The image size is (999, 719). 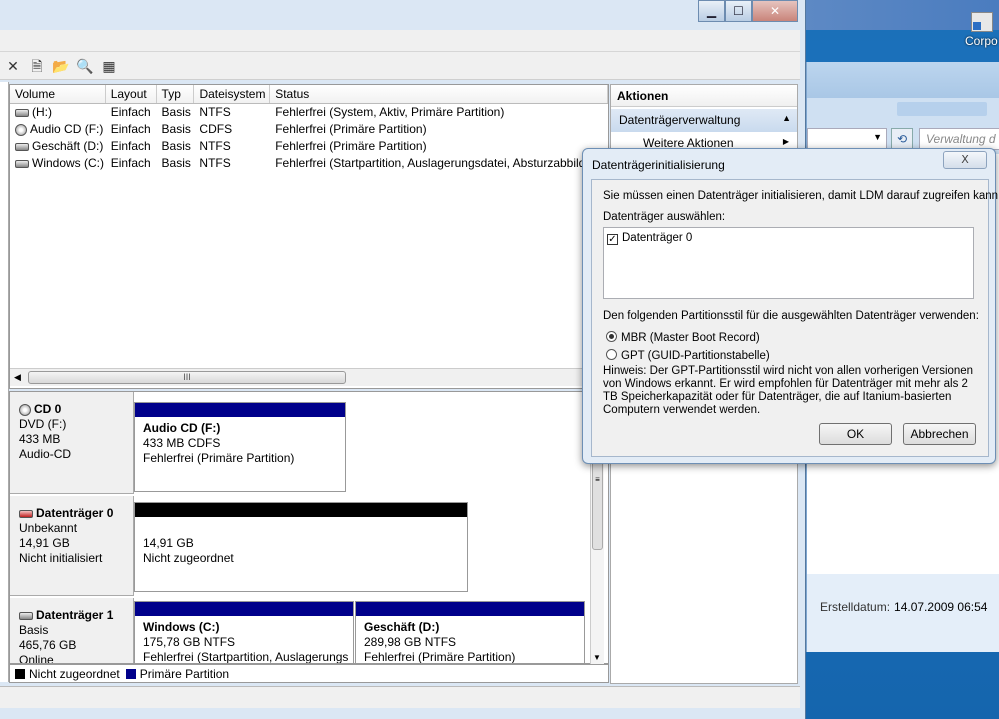 What do you see at coordinates (68, 146) in the screenshot?
I see `volume-name: Geschäft (D:)` at bounding box center [68, 146].